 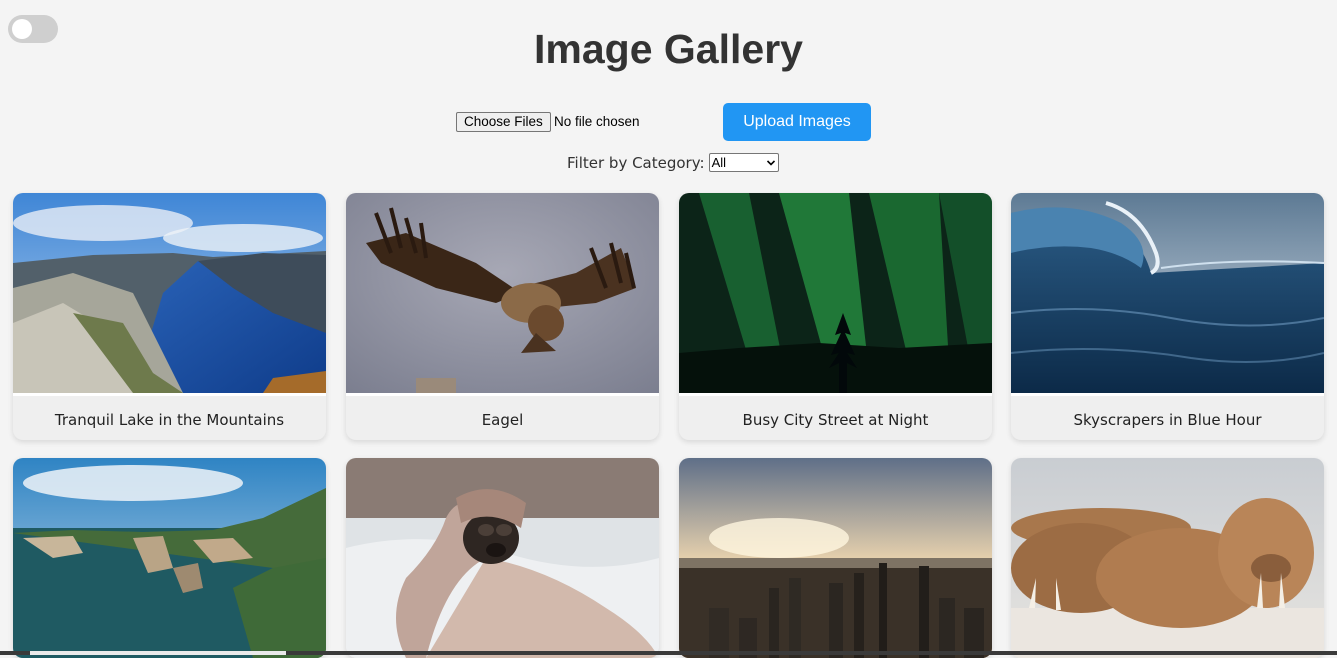 I want to click on category-select-value: All, so click(x=719, y=162).